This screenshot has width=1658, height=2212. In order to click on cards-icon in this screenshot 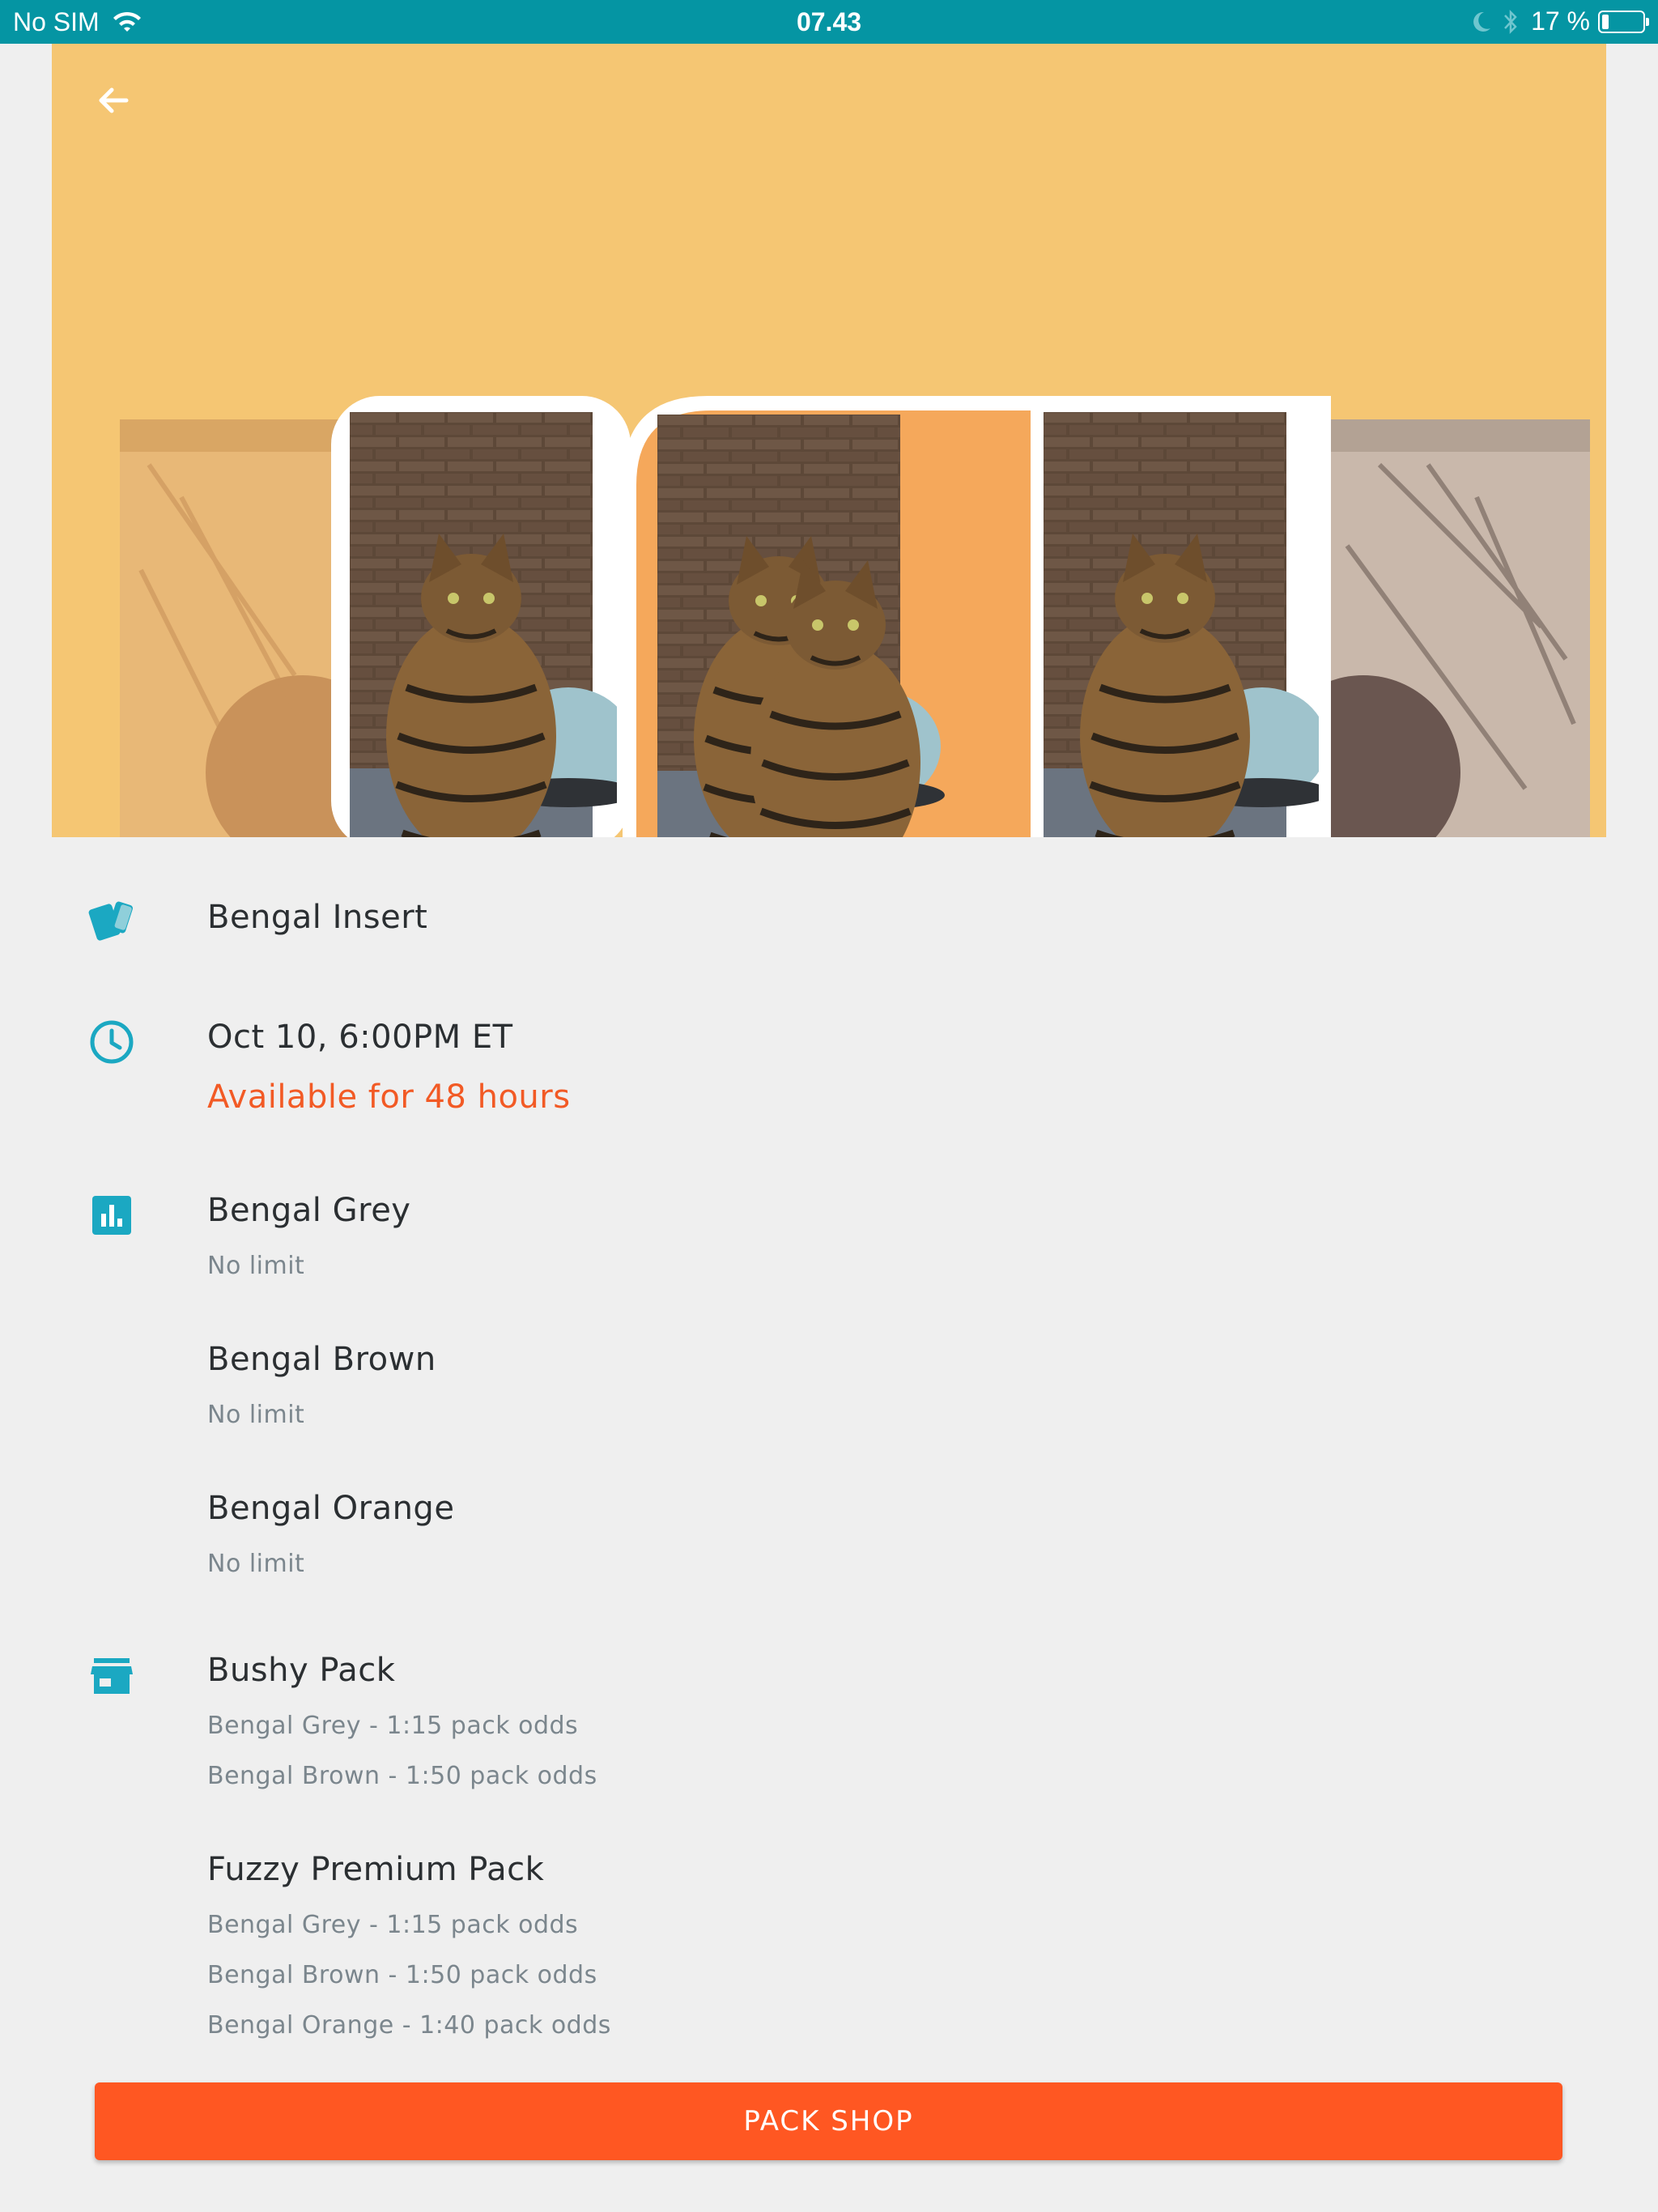, I will do `click(110, 921)`.